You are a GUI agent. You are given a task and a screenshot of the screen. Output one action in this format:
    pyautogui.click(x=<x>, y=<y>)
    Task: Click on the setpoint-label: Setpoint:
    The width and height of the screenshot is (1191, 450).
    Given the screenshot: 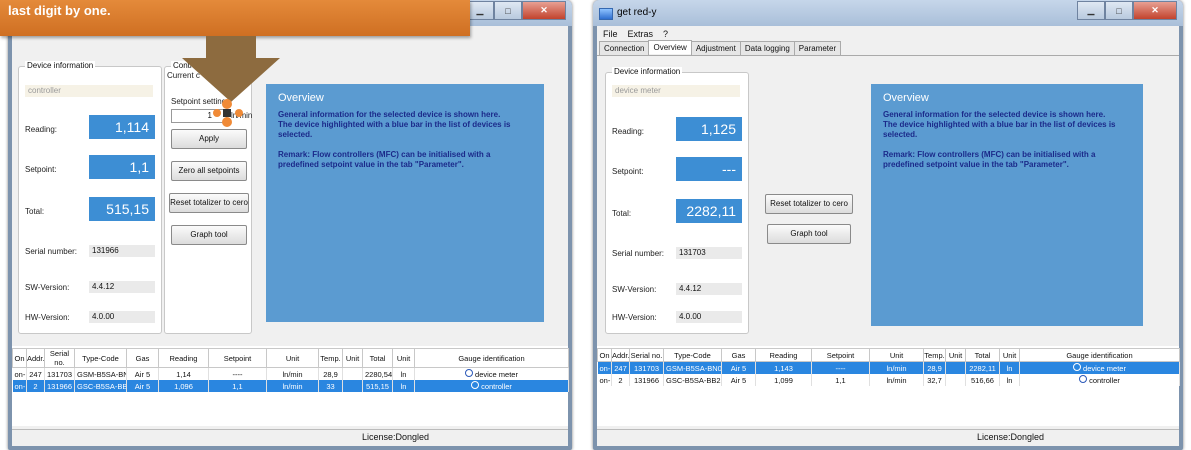 What is the action you would take?
    pyautogui.click(x=628, y=171)
    